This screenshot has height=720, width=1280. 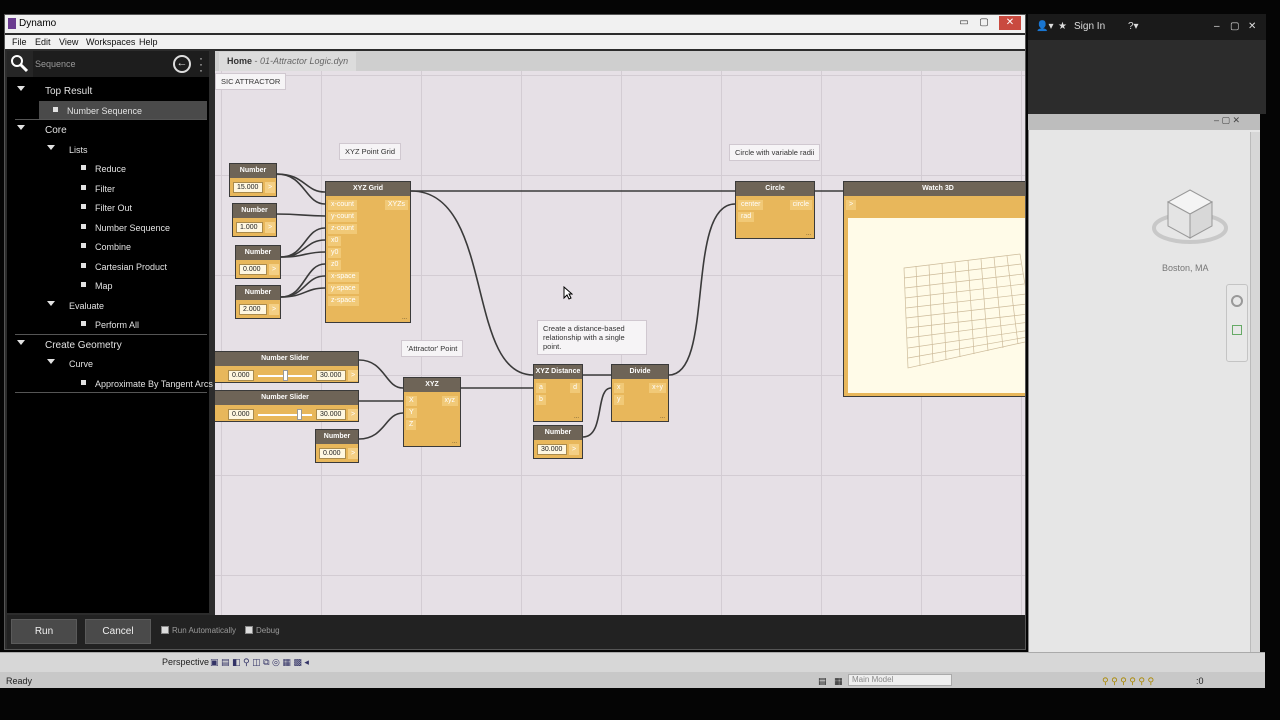 I want to click on output-port-xyzs: XYZs, so click(x=396, y=205).